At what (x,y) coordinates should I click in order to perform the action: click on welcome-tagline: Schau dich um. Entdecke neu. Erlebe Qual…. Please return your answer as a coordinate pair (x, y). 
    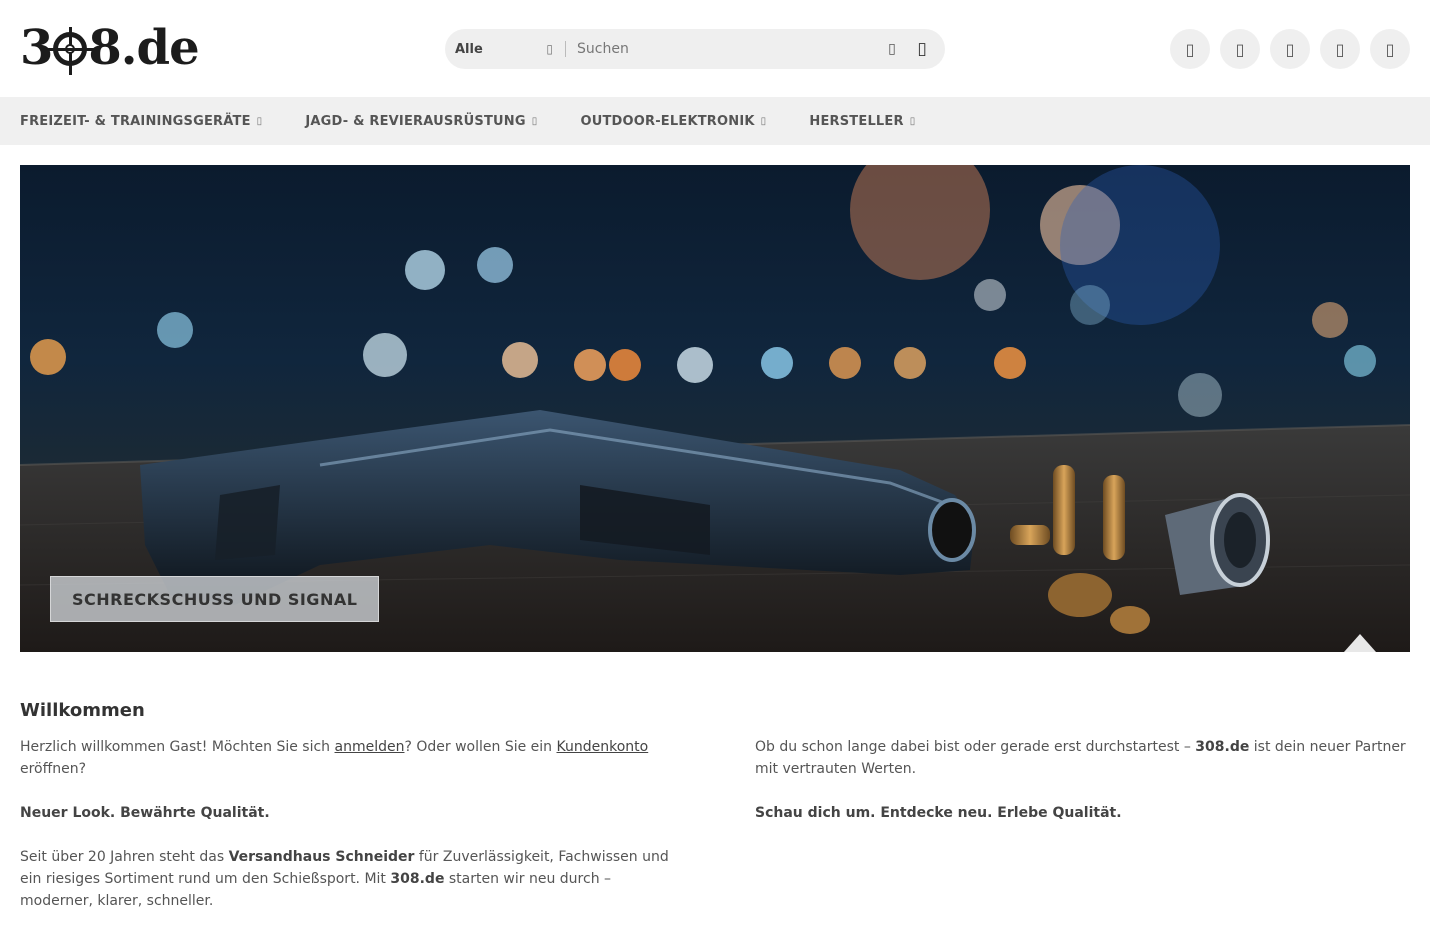
    Looking at the image, I should click on (1085, 813).